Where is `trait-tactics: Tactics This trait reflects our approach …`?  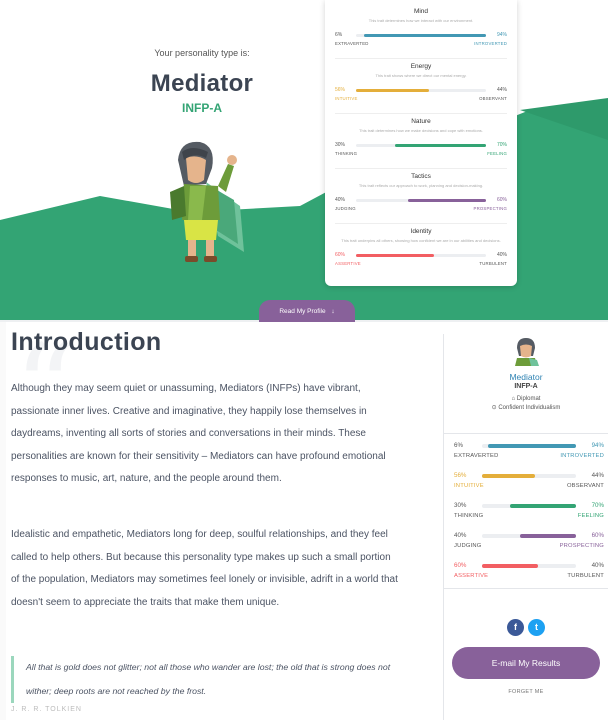
trait-tactics: Tactics This trait reflects our approach … is located at coordinates (421, 196).